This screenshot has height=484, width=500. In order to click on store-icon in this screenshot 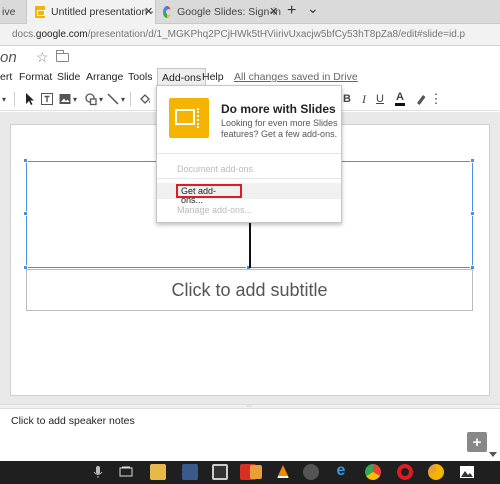, I will do `click(190, 472)`.